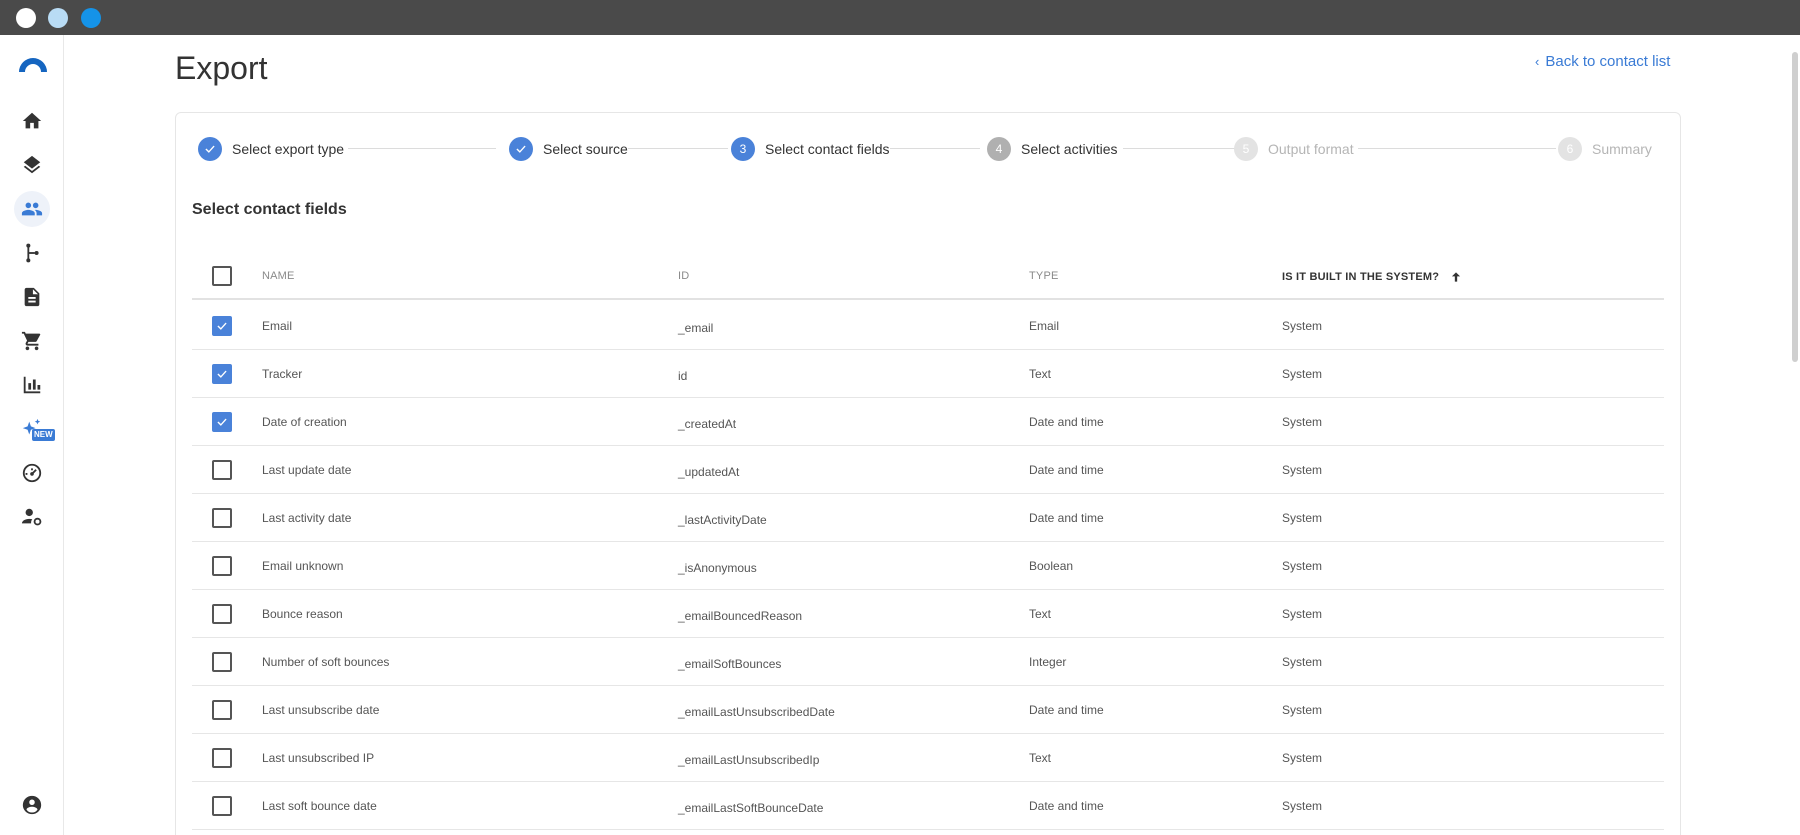  Describe the element at coordinates (1602, 61) in the screenshot. I see `back-to-contact-list-link: ‹ Back to contact list` at that location.